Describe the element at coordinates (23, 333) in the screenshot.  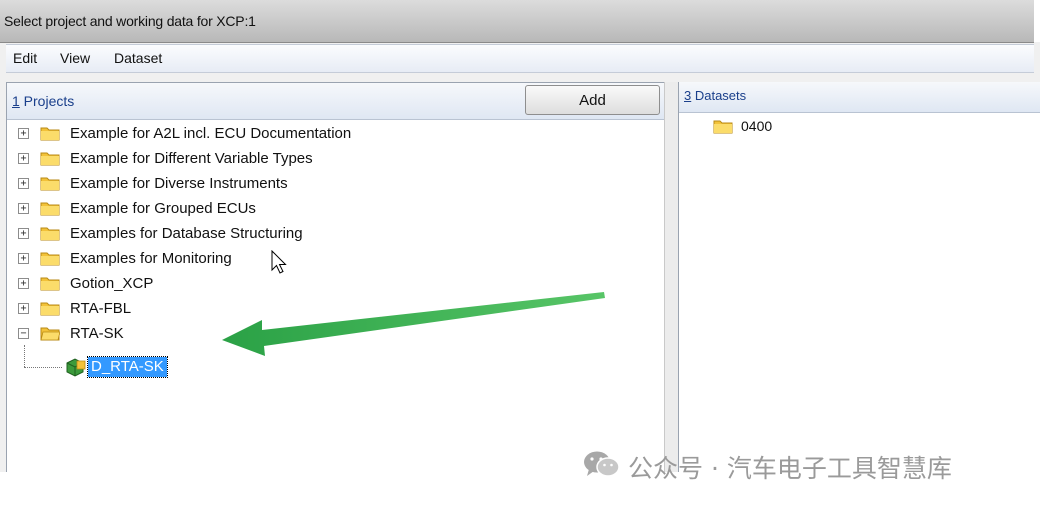
I see `collapse-icon: −` at that location.